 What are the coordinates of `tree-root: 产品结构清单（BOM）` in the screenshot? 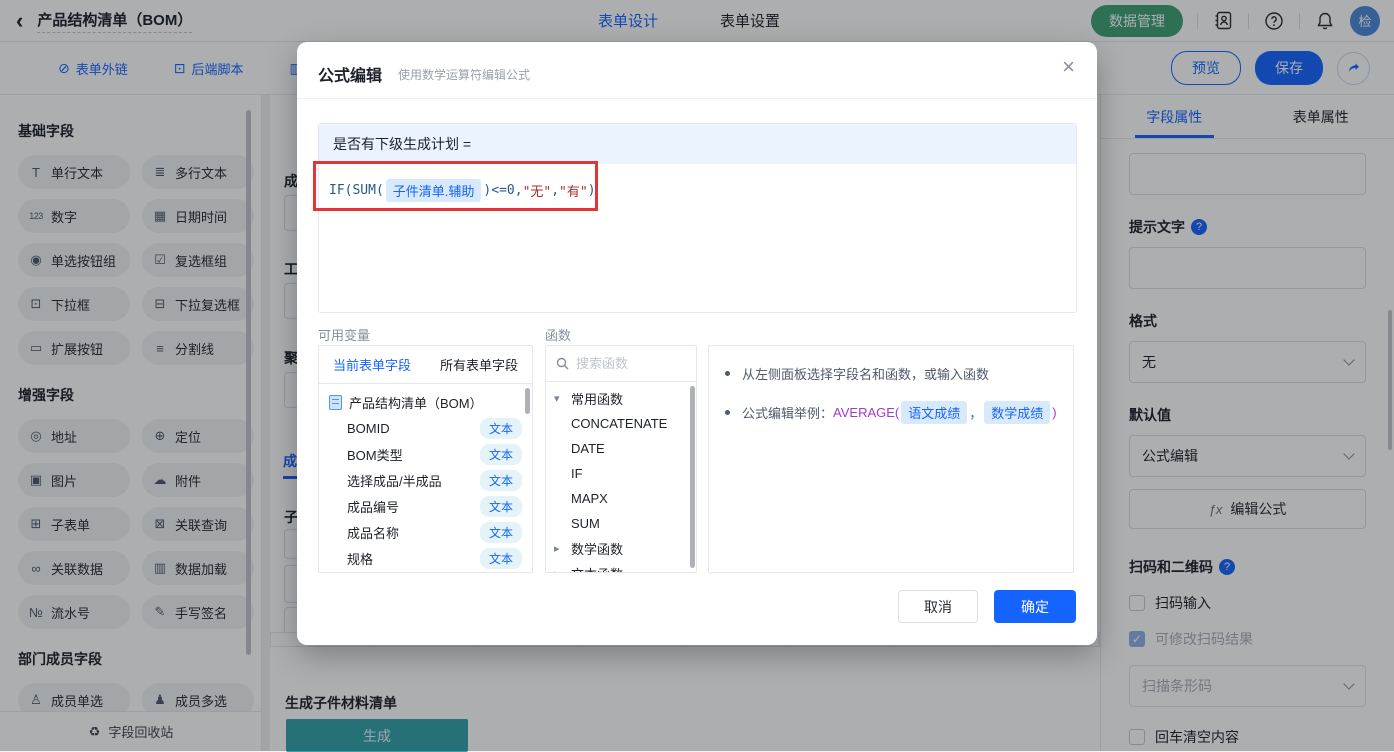 It's located at (425, 402).